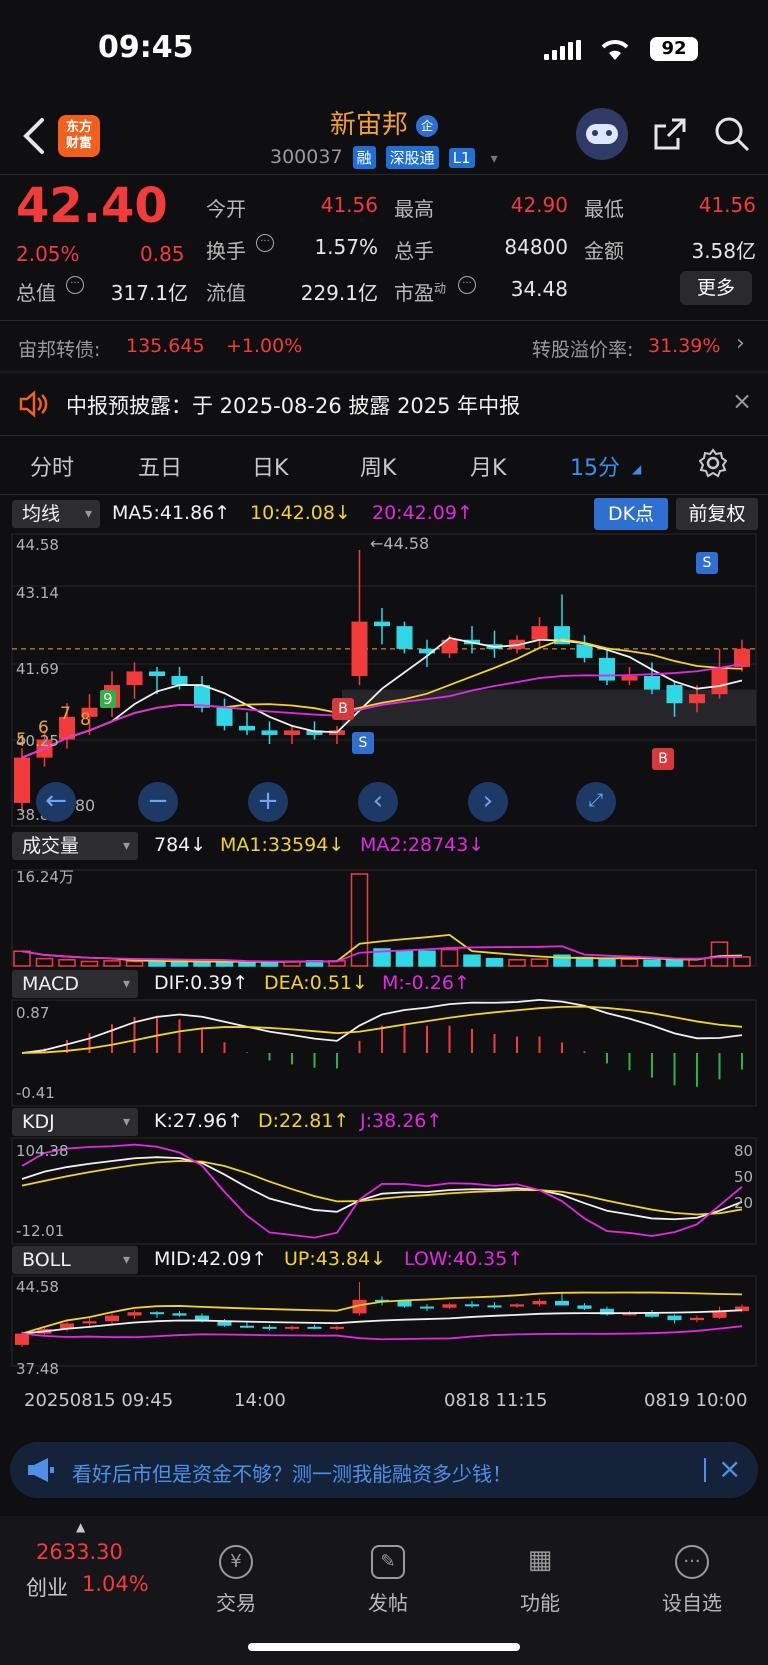 The image size is (768, 1665). Describe the element at coordinates (37, 1369) in the screenshot. I see `boll-axis-bottom: 37.48` at that location.